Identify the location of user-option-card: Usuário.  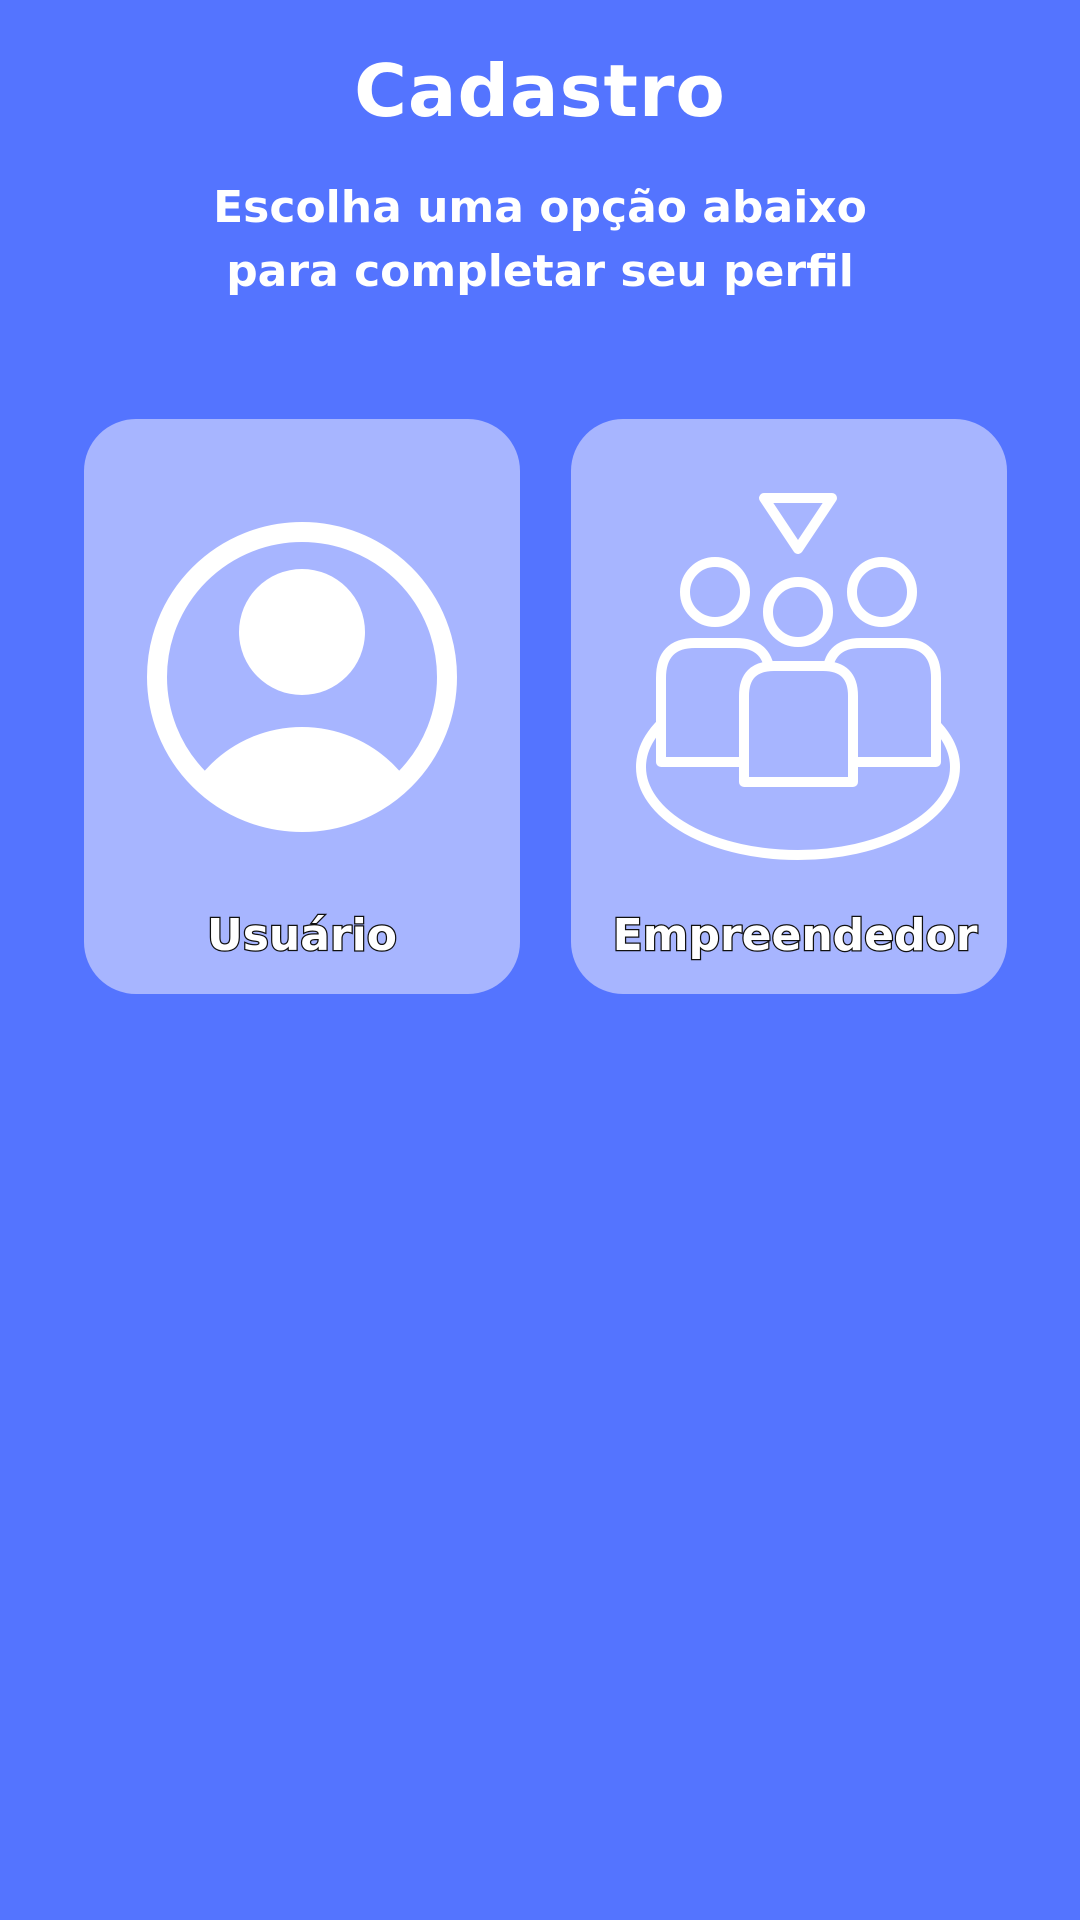
(302, 706).